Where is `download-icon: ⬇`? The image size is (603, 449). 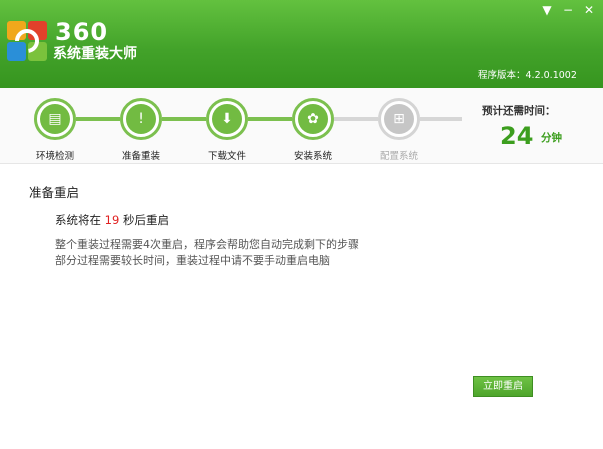
download-icon: ⬇ is located at coordinates (227, 119).